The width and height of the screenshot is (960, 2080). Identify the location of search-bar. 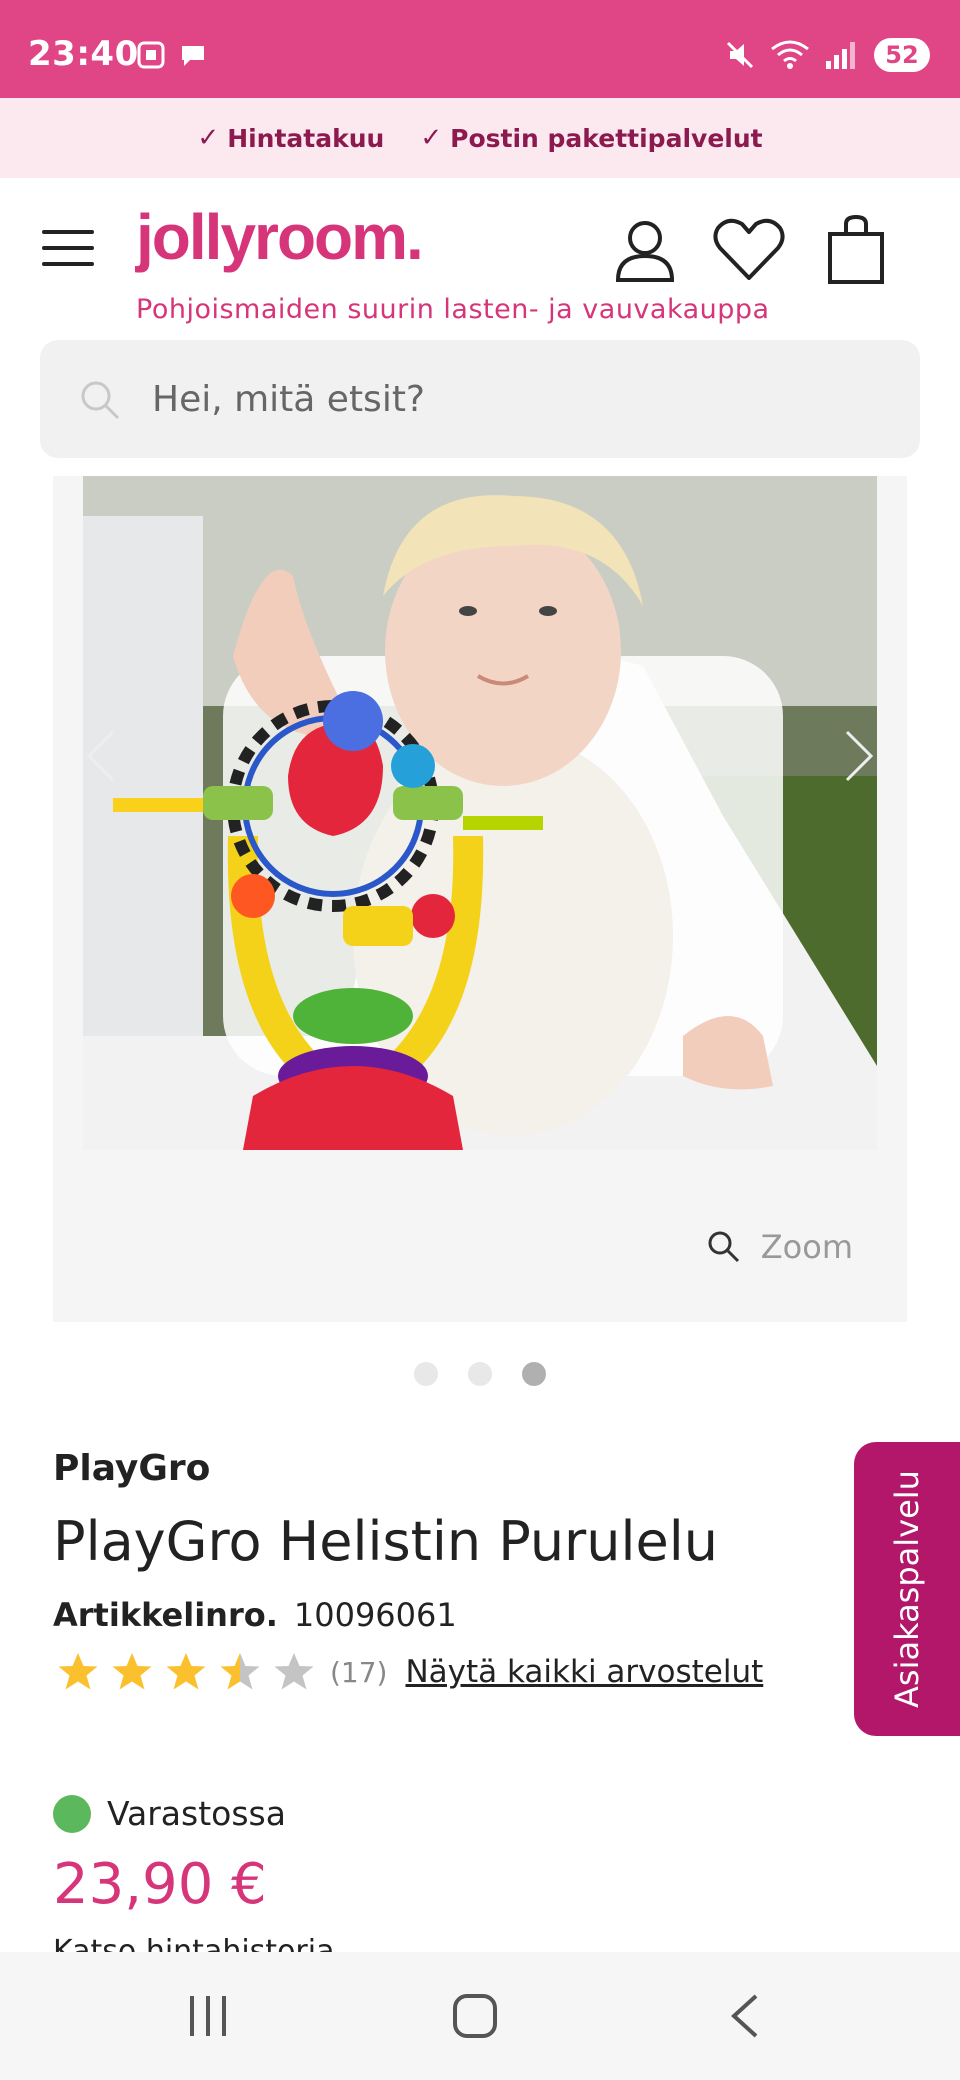
(480, 399).